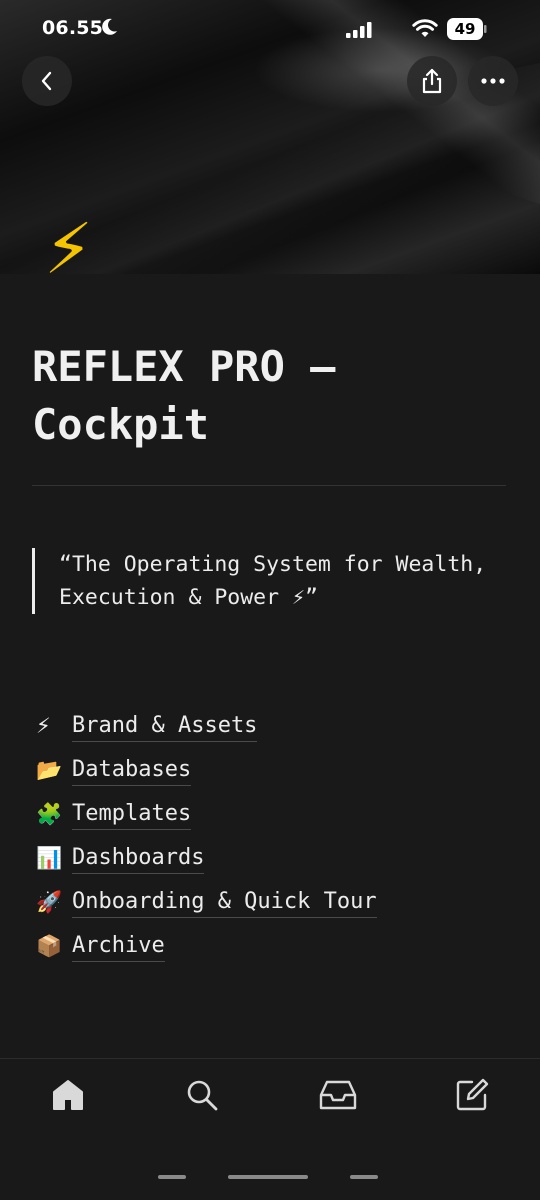  Describe the element at coordinates (224, 902) in the screenshot. I see `link-label: Onboarding & Quick Tour` at that location.